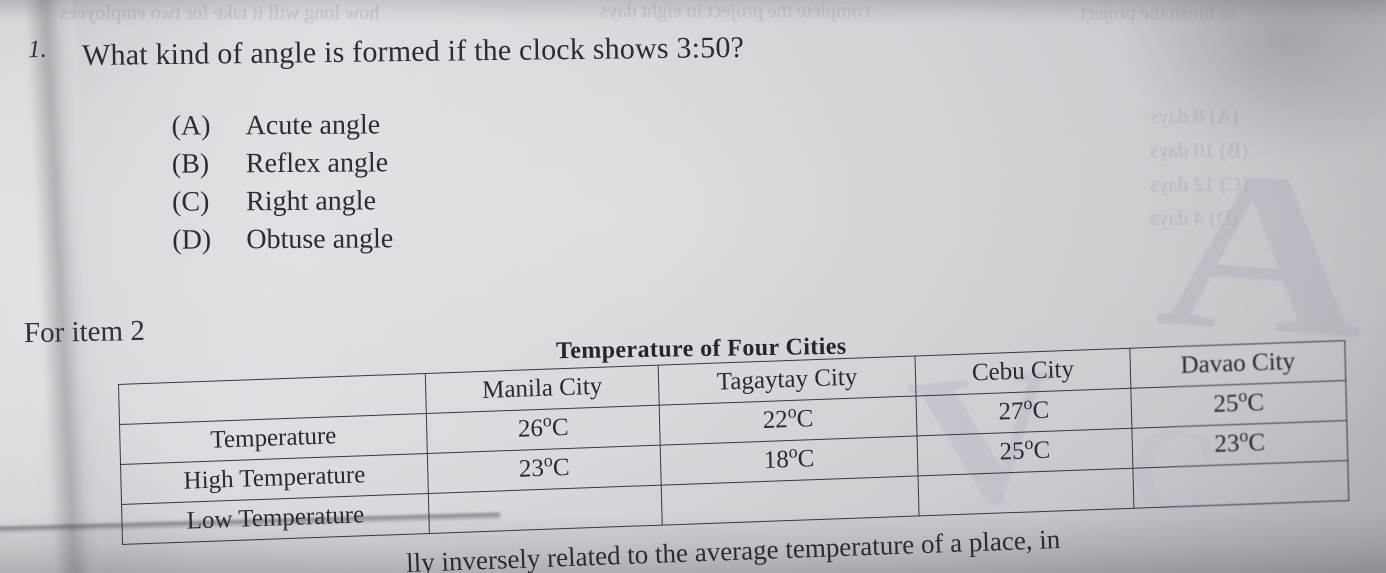 The image size is (1386, 573). What do you see at coordinates (37, 49) in the screenshot?
I see `question-number: 1.` at bounding box center [37, 49].